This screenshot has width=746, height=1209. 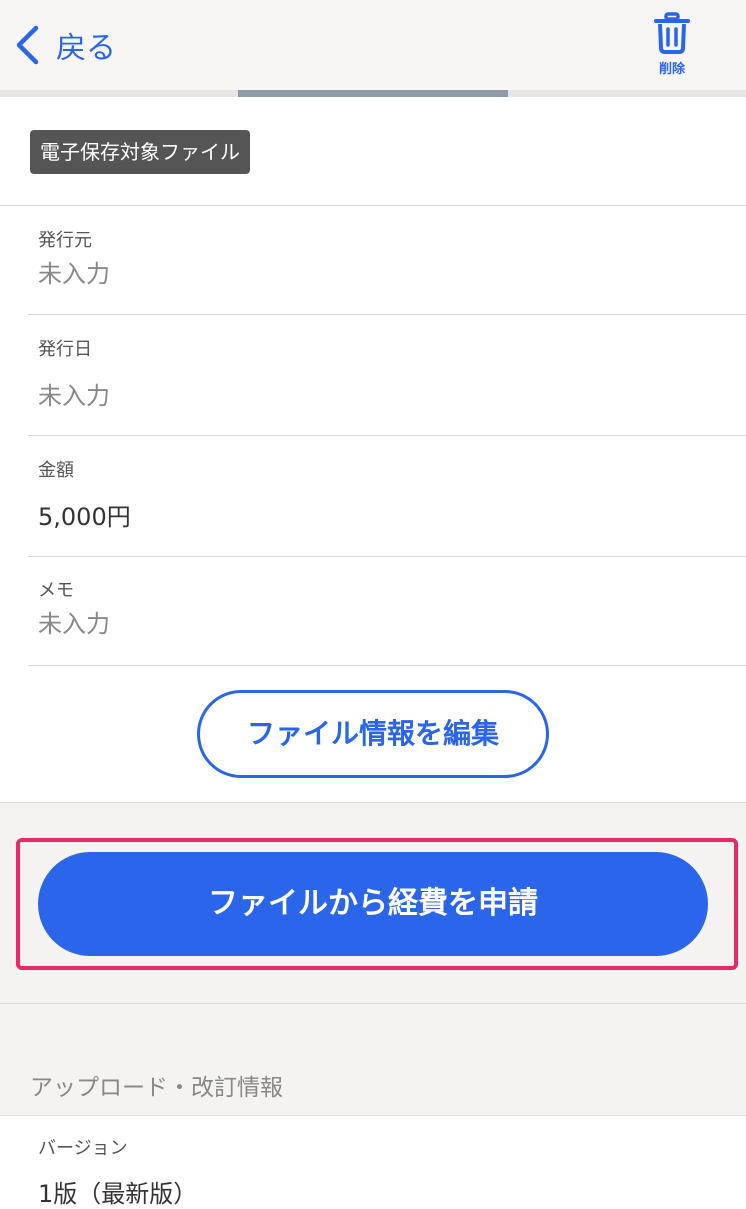 I want to click on delete-label: 削除, so click(x=671, y=69).